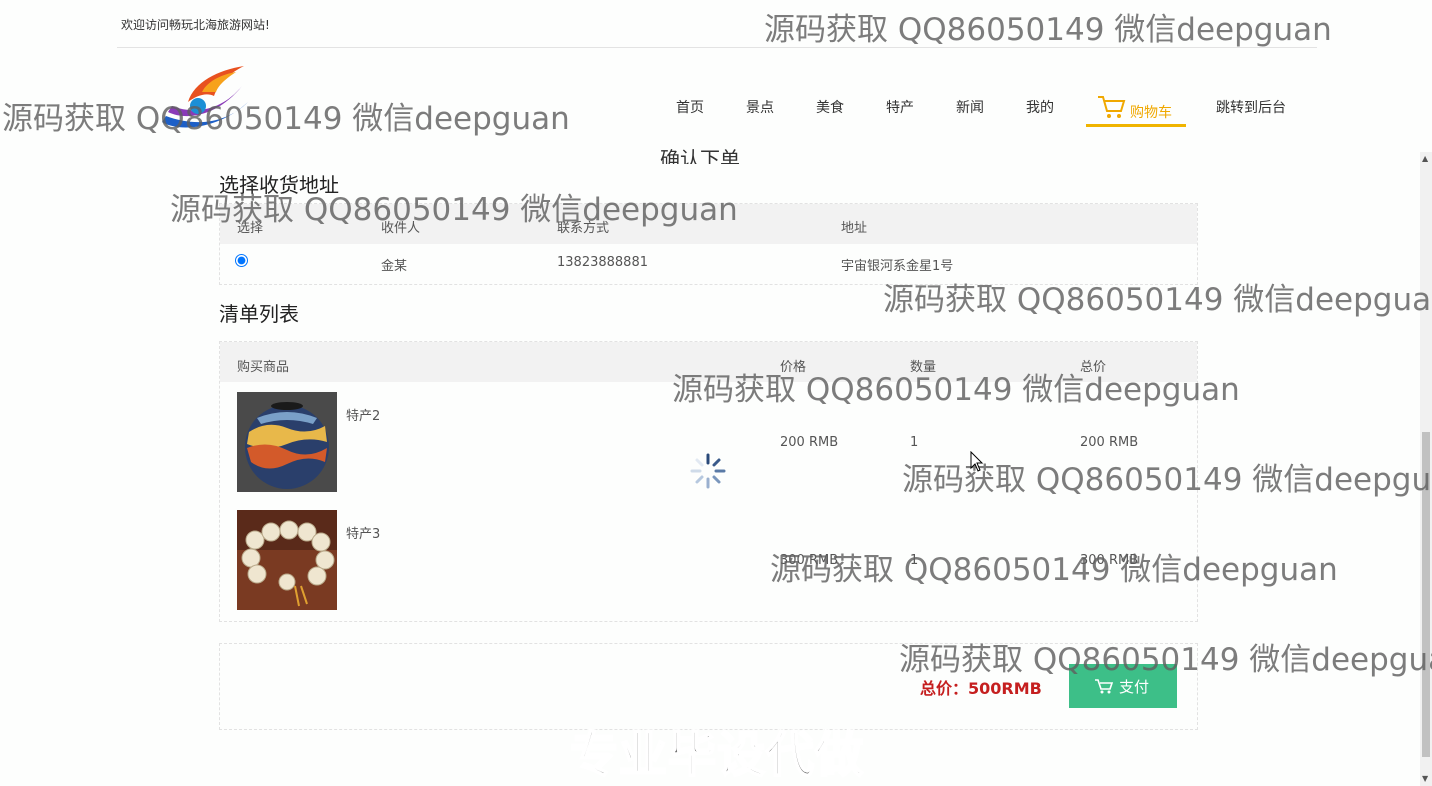  What do you see at coordinates (241, 260) in the screenshot?
I see `address-radio` at bounding box center [241, 260].